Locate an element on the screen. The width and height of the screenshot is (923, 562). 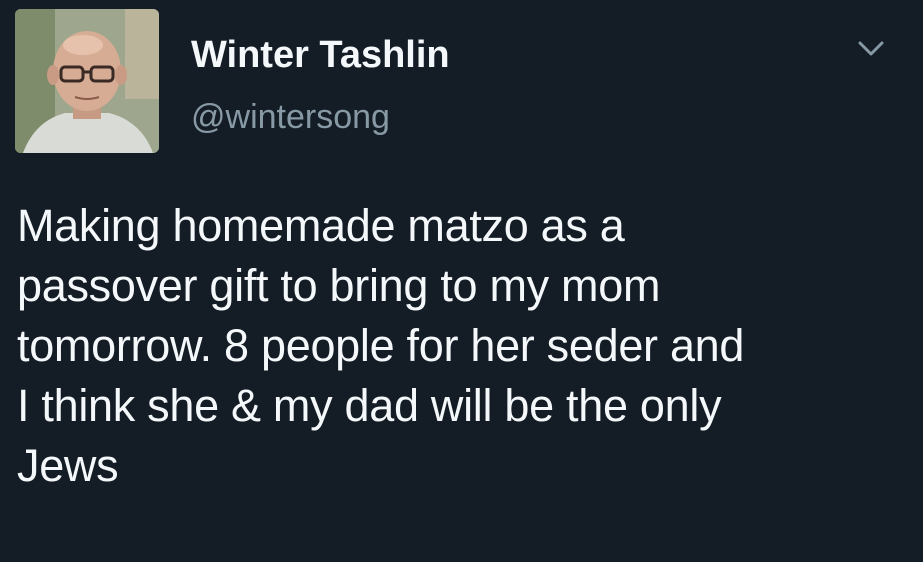
display-name: Winter Tashlin is located at coordinates (320, 55).